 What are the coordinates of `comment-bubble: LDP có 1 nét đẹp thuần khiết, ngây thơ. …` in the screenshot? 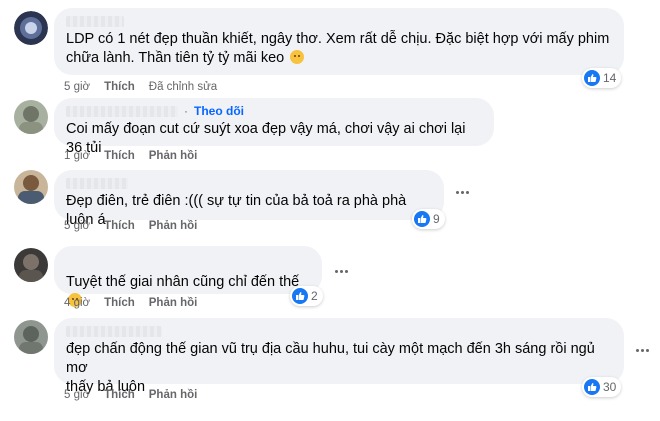 It's located at (339, 41).